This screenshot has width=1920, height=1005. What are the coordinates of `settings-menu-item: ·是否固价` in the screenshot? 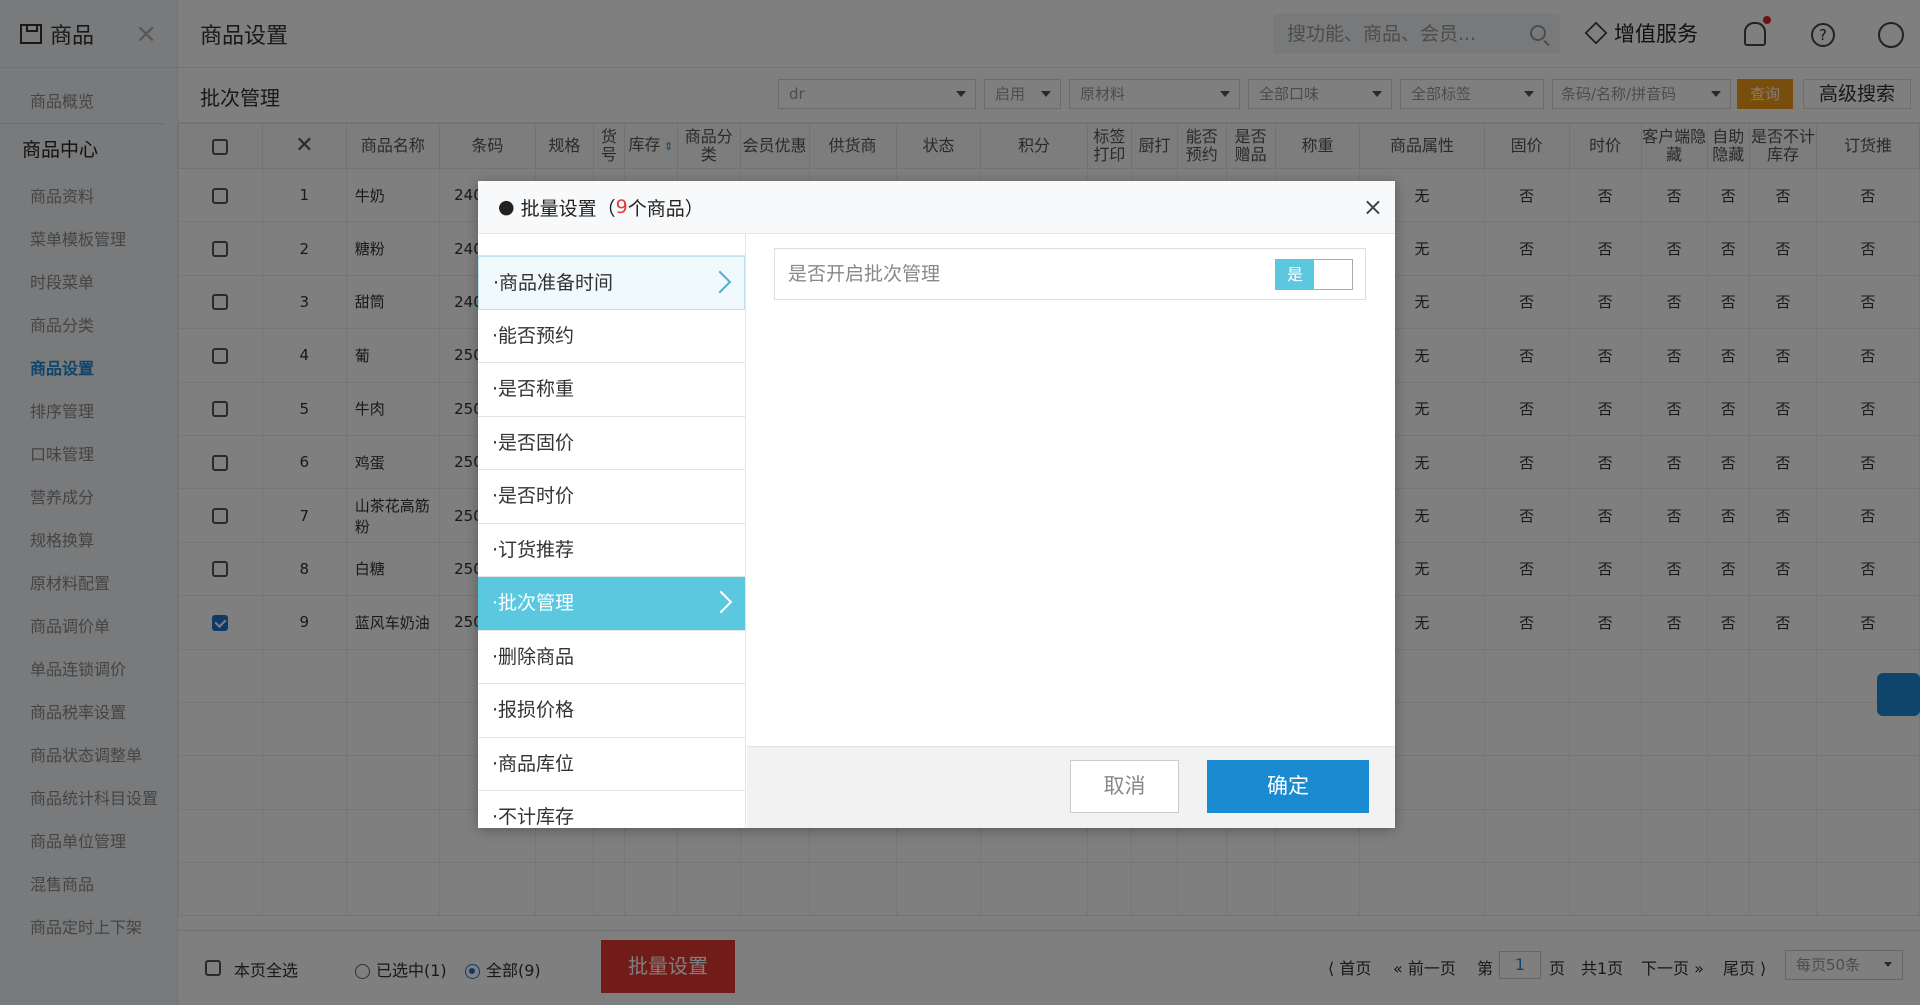 It's located at (611, 443).